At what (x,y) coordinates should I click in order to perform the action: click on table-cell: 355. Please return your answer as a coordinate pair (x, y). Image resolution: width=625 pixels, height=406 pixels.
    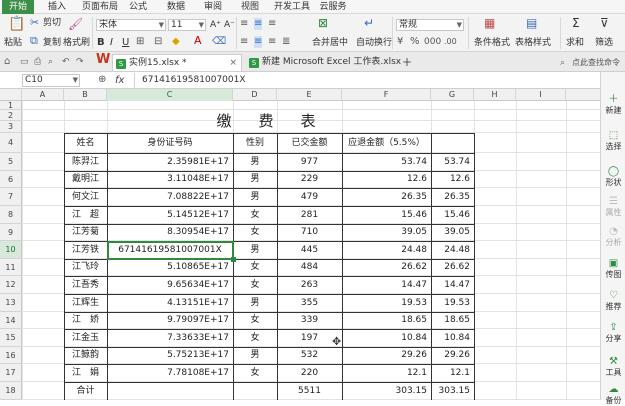
    Looking at the image, I should click on (309, 303).